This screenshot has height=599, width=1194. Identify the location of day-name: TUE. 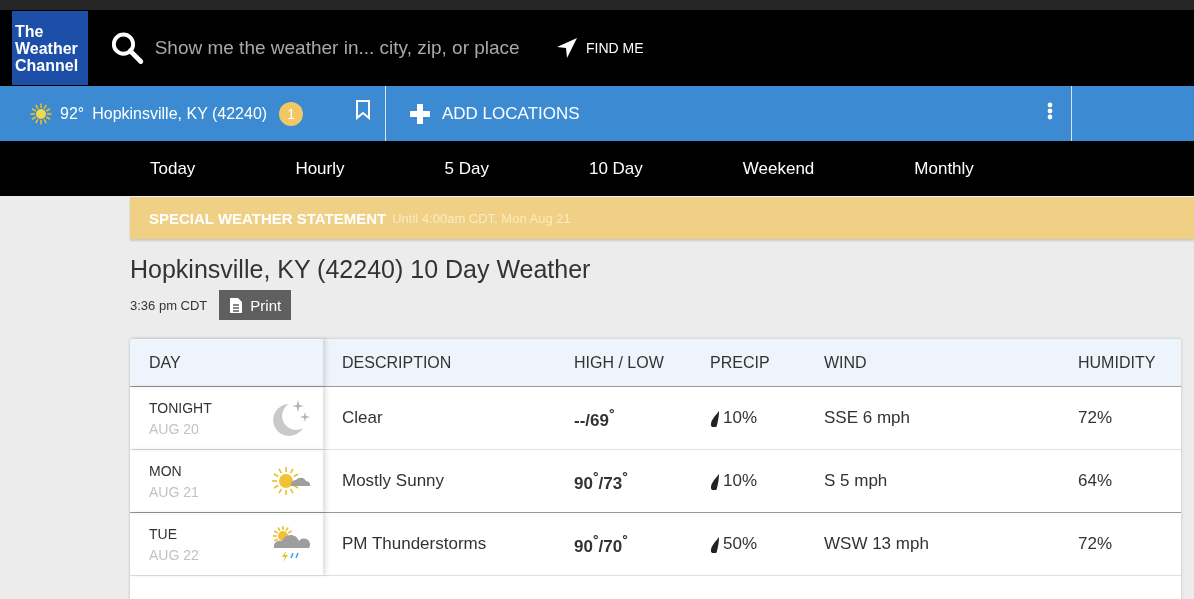
(163, 533).